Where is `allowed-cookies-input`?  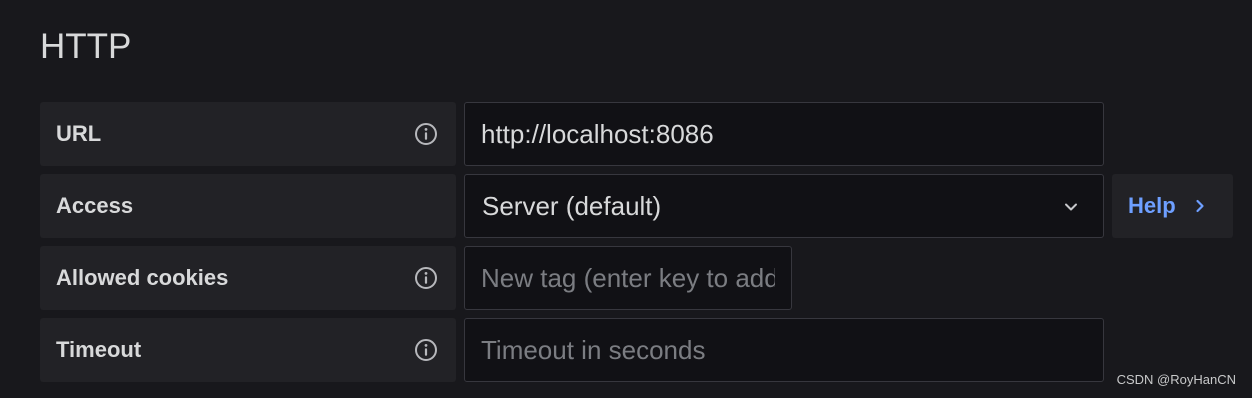
allowed-cookies-input is located at coordinates (628, 278).